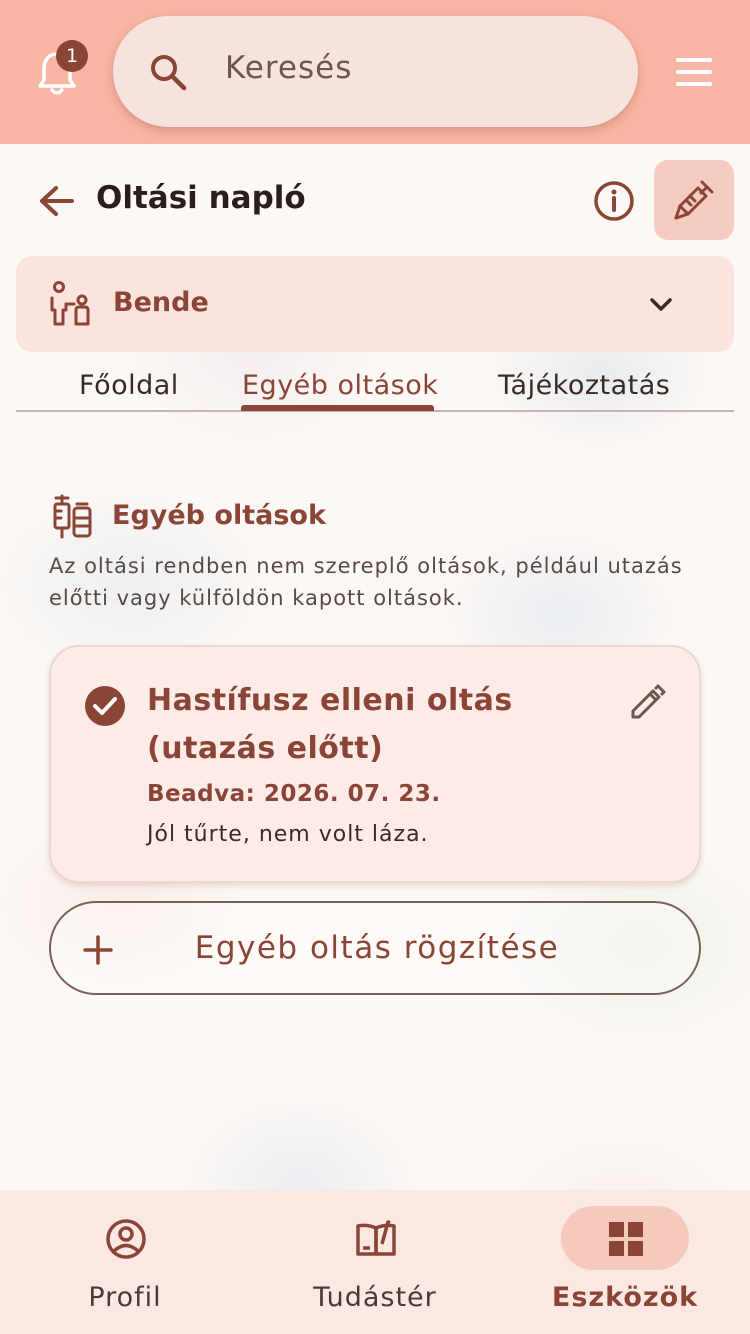  I want to click on search-bar: Keresés, so click(375, 71).